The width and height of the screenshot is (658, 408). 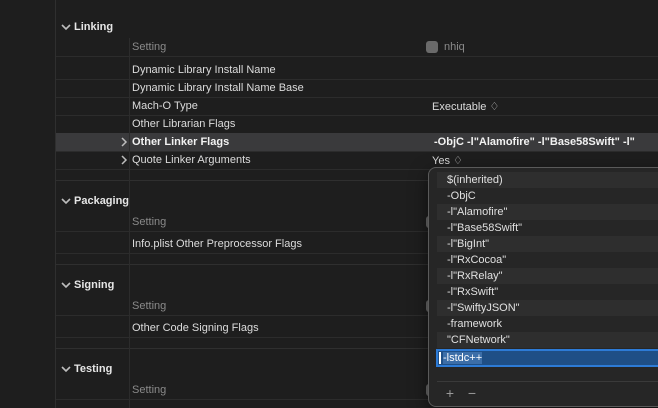 What do you see at coordinates (357, 70) in the screenshot?
I see `setting-row: Dynamic Library Install Name` at bounding box center [357, 70].